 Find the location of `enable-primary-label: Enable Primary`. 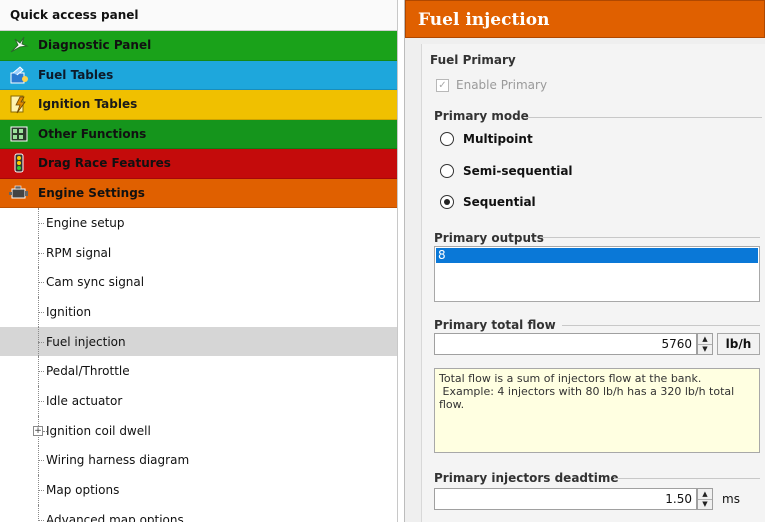

enable-primary-label: Enable Primary is located at coordinates (502, 85).